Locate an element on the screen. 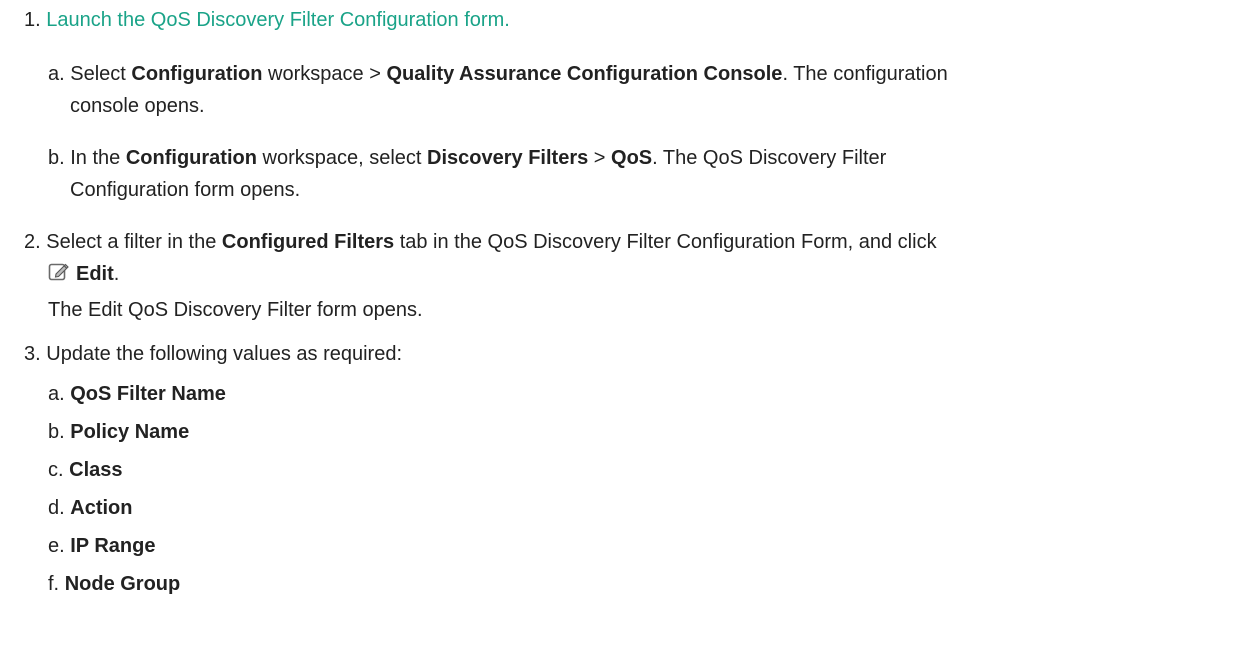  step-2-number: 2. is located at coordinates (32, 242).